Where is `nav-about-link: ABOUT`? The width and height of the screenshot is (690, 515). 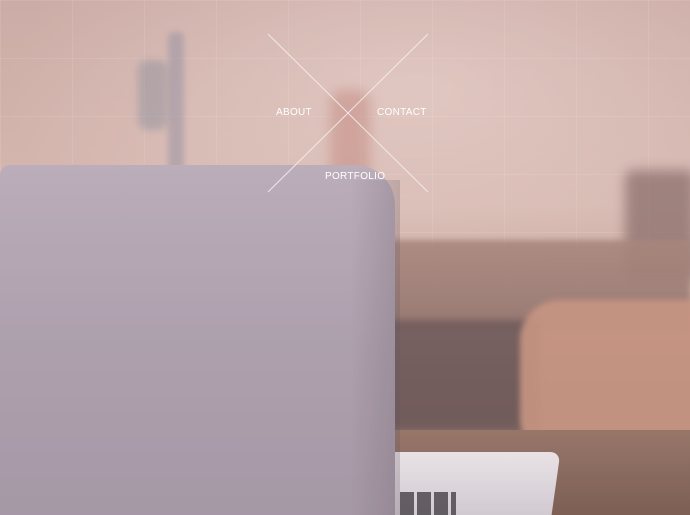 nav-about-link: ABOUT is located at coordinates (294, 112).